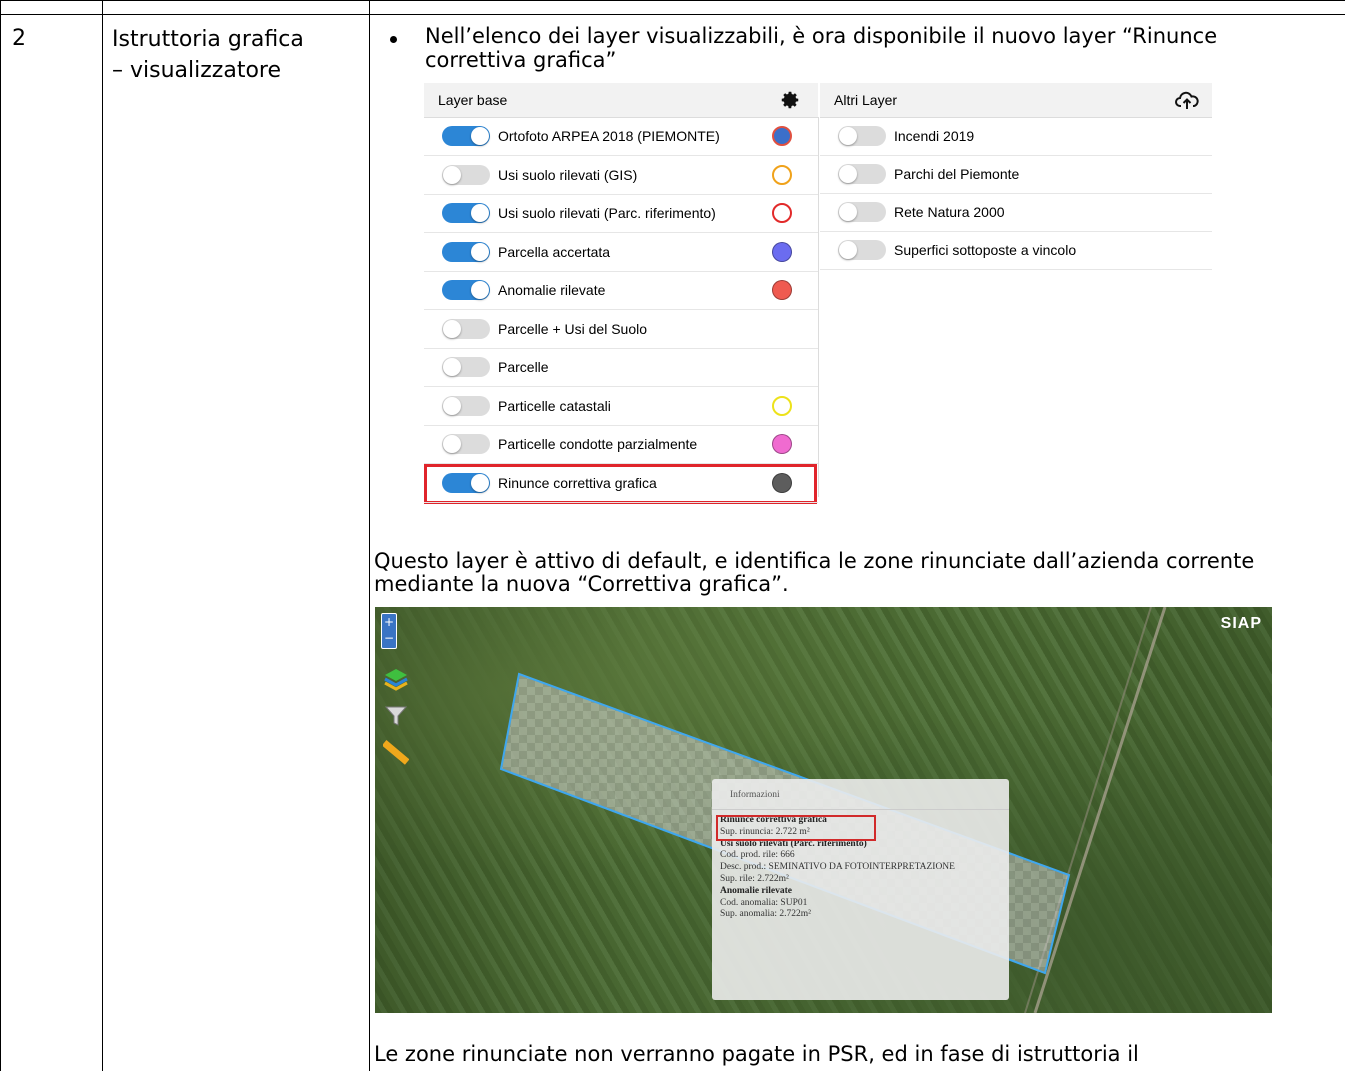 The width and height of the screenshot is (1345, 1071). What do you see at coordinates (473, 100) in the screenshot?
I see `layer-base-title: Layer base` at bounding box center [473, 100].